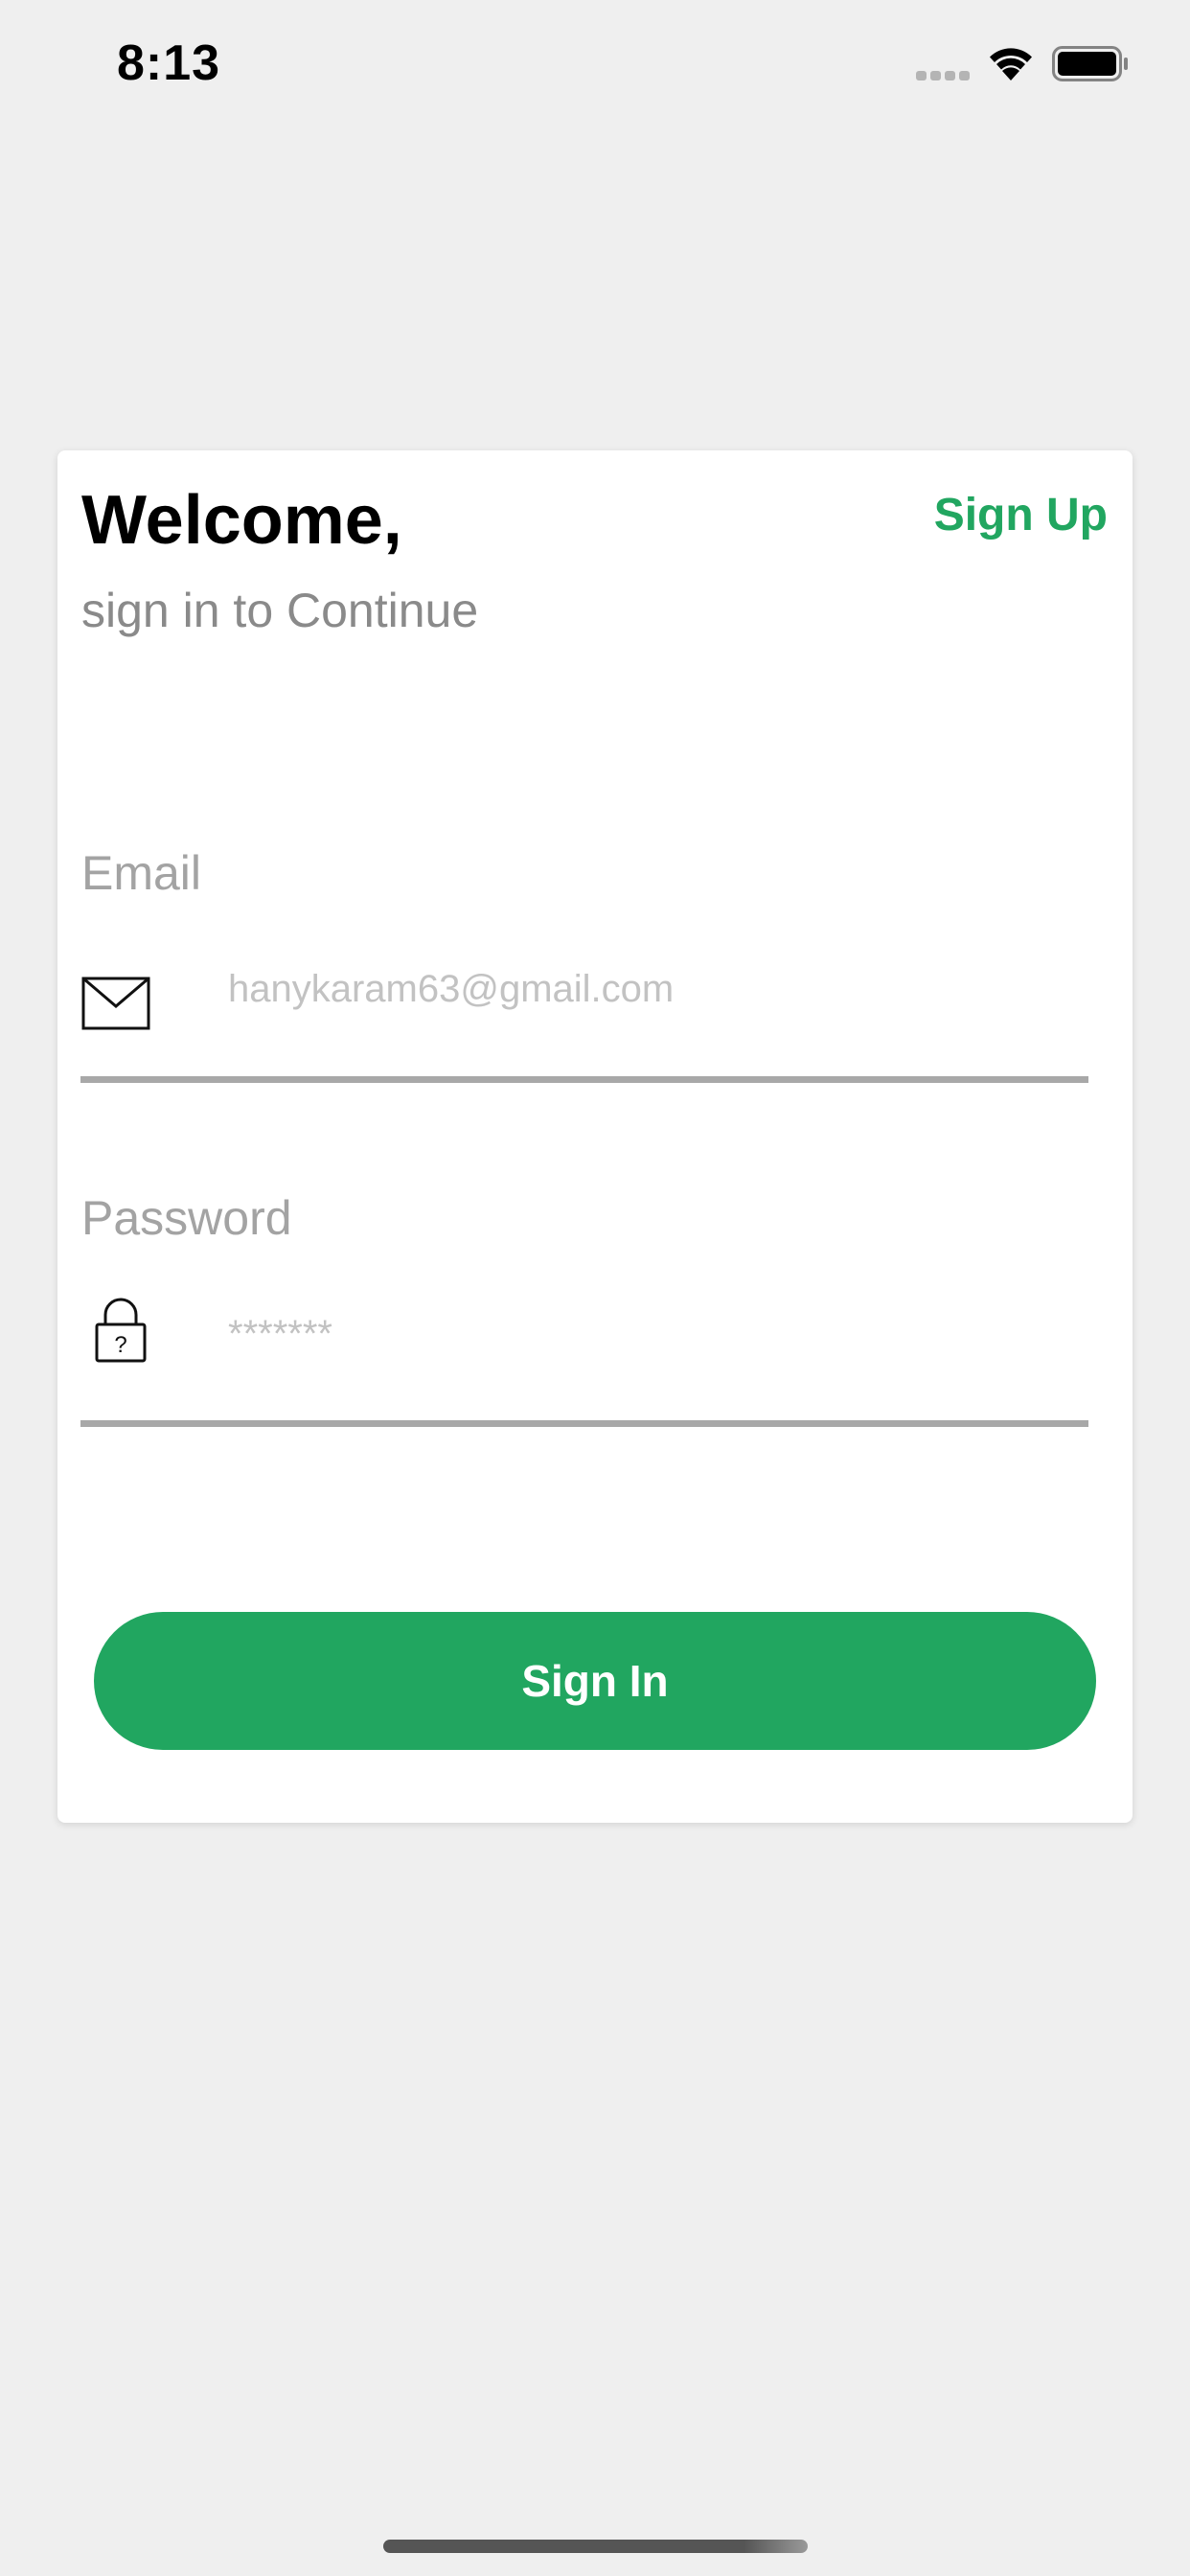  I want to click on battery-icon, so click(1090, 63).